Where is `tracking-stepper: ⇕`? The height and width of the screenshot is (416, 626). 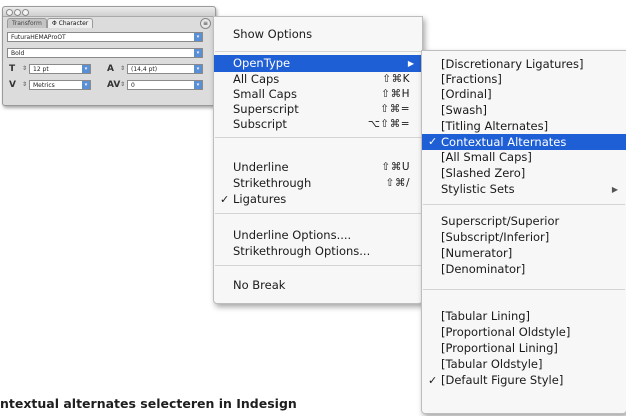 tracking-stepper: ⇕ is located at coordinates (122, 84).